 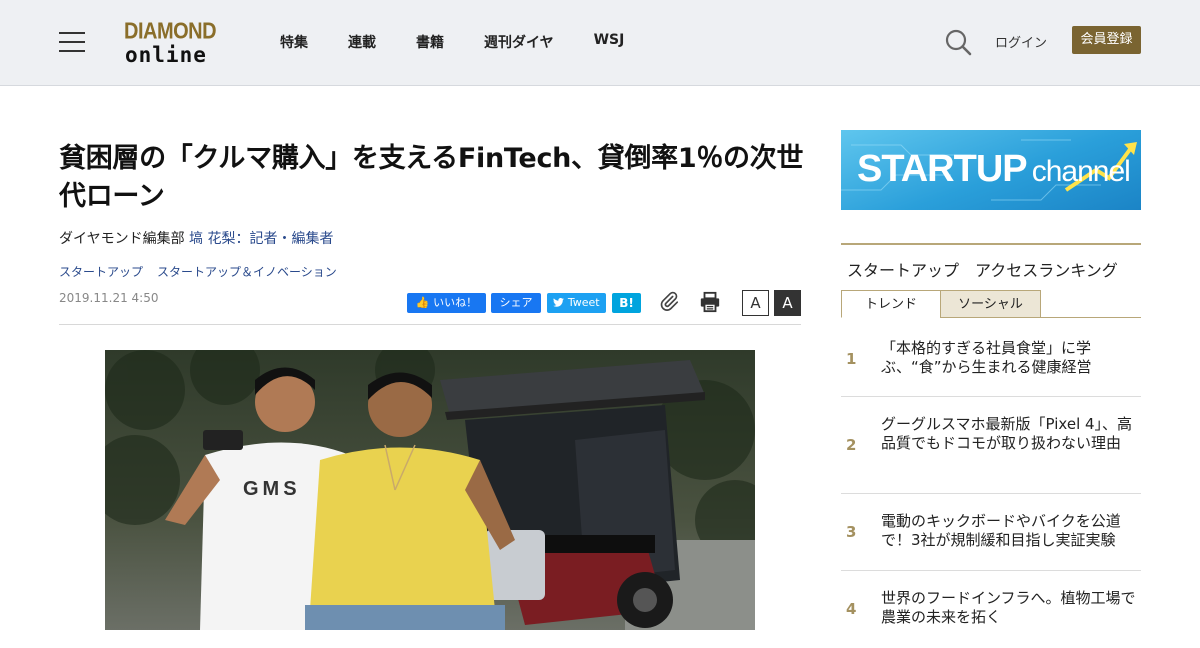 What do you see at coordinates (851, 532) in the screenshot?
I see `rank-number: 3` at bounding box center [851, 532].